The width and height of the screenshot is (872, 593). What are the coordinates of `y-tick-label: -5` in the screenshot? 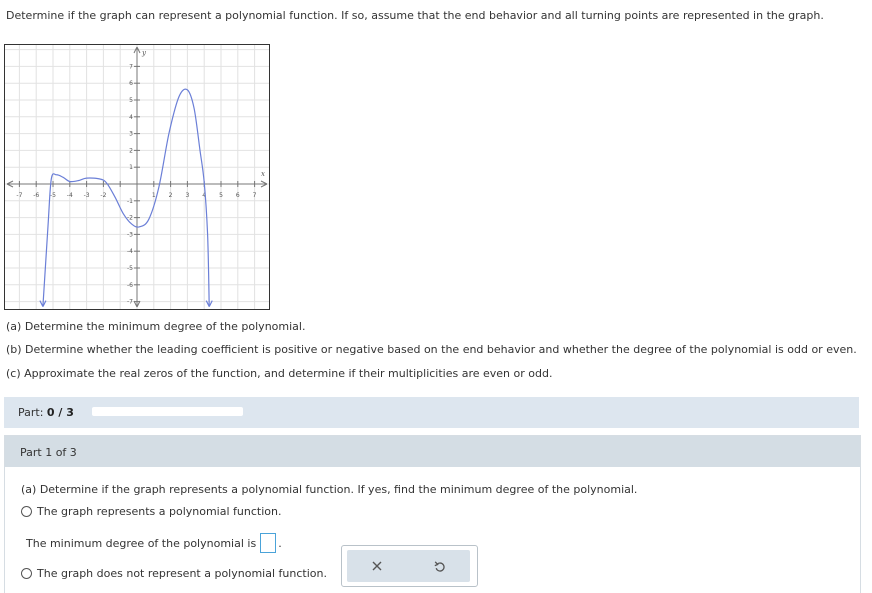 It's located at (130, 268).